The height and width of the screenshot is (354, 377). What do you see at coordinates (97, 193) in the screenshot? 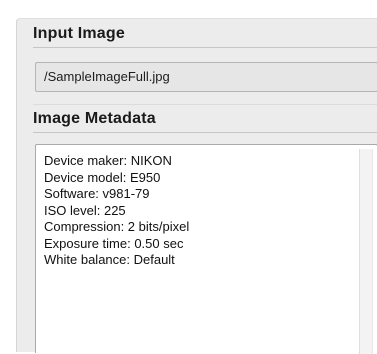
I see `metadata-line-software: Software: v981-79` at bounding box center [97, 193].